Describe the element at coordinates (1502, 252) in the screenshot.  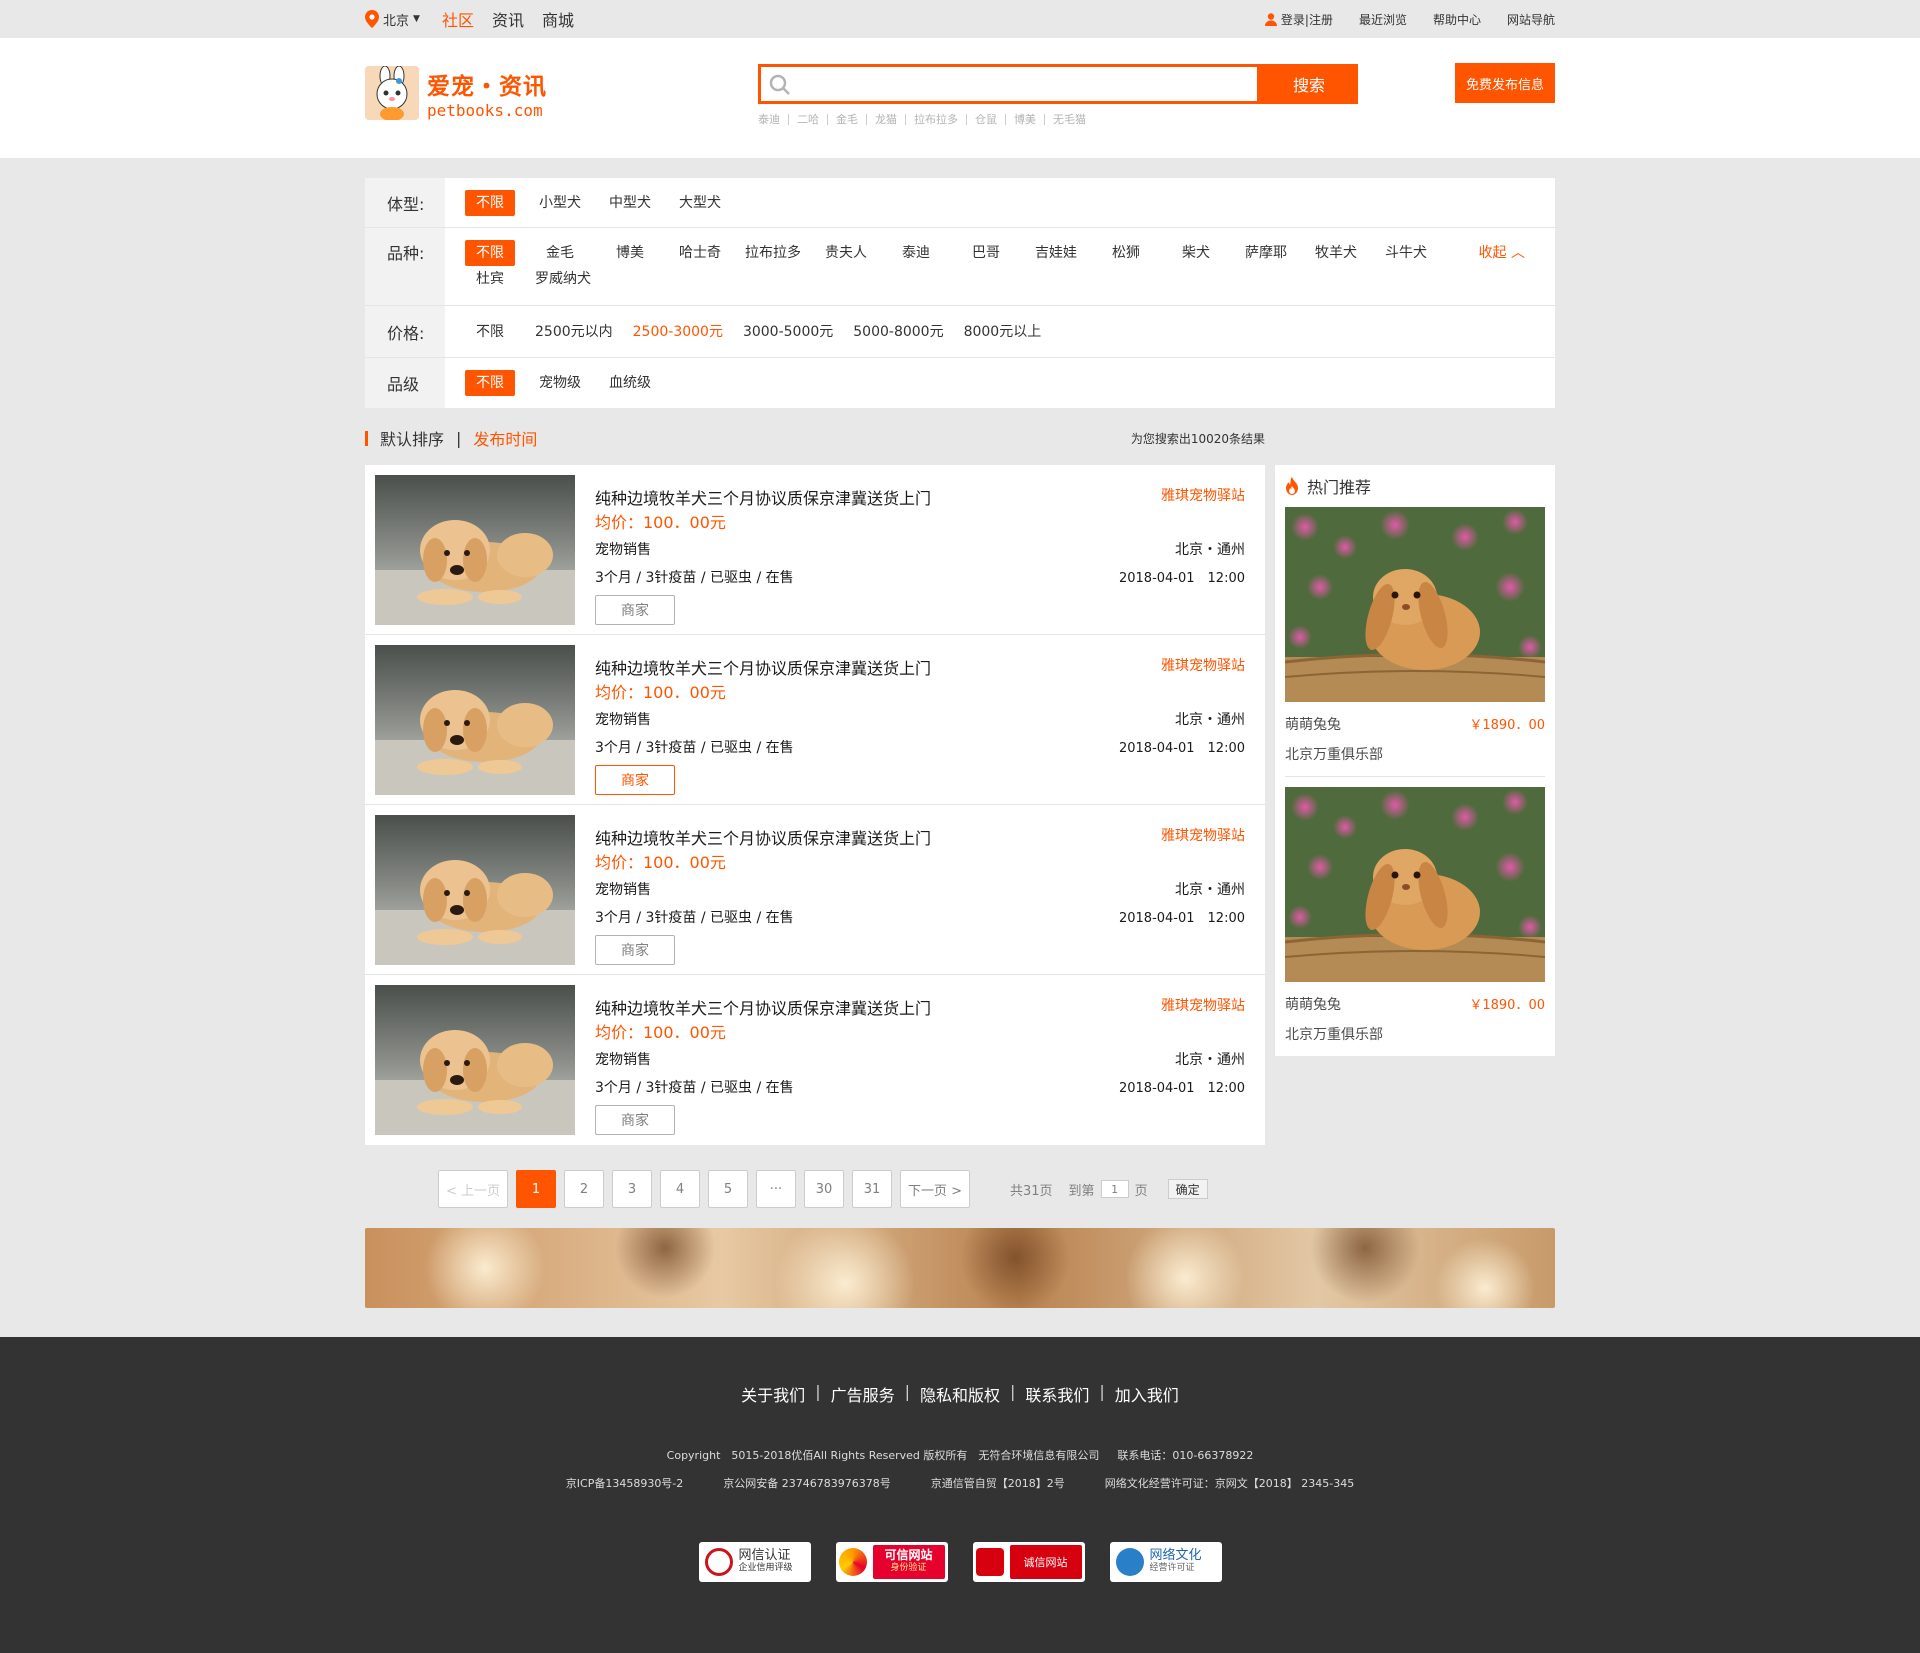
I see `fold-toggle: 收起 ︿` at that location.